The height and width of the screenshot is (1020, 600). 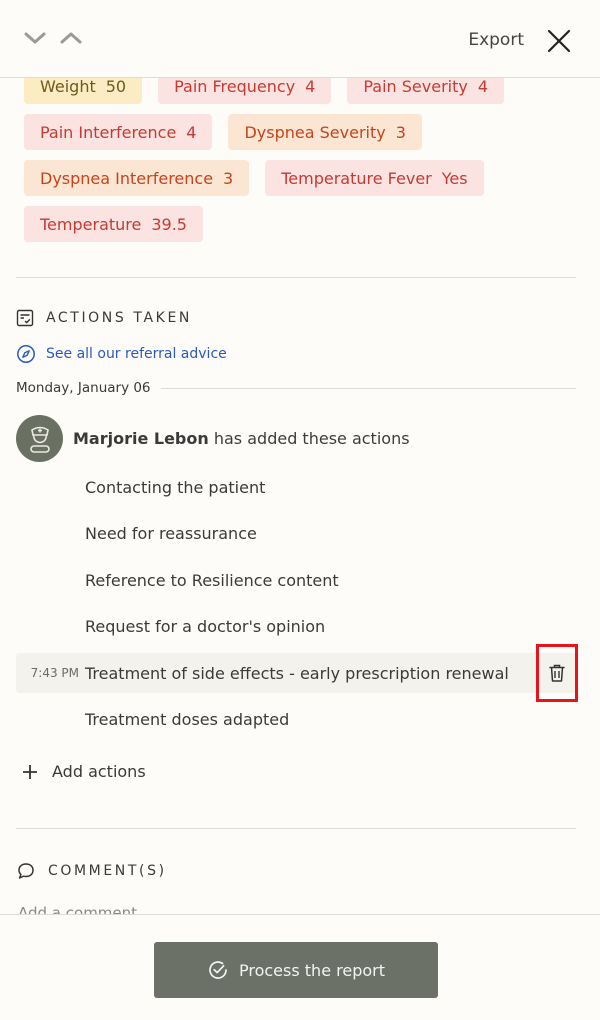 What do you see at coordinates (83, 388) in the screenshot?
I see `action-date: Monday, January 06` at bounding box center [83, 388].